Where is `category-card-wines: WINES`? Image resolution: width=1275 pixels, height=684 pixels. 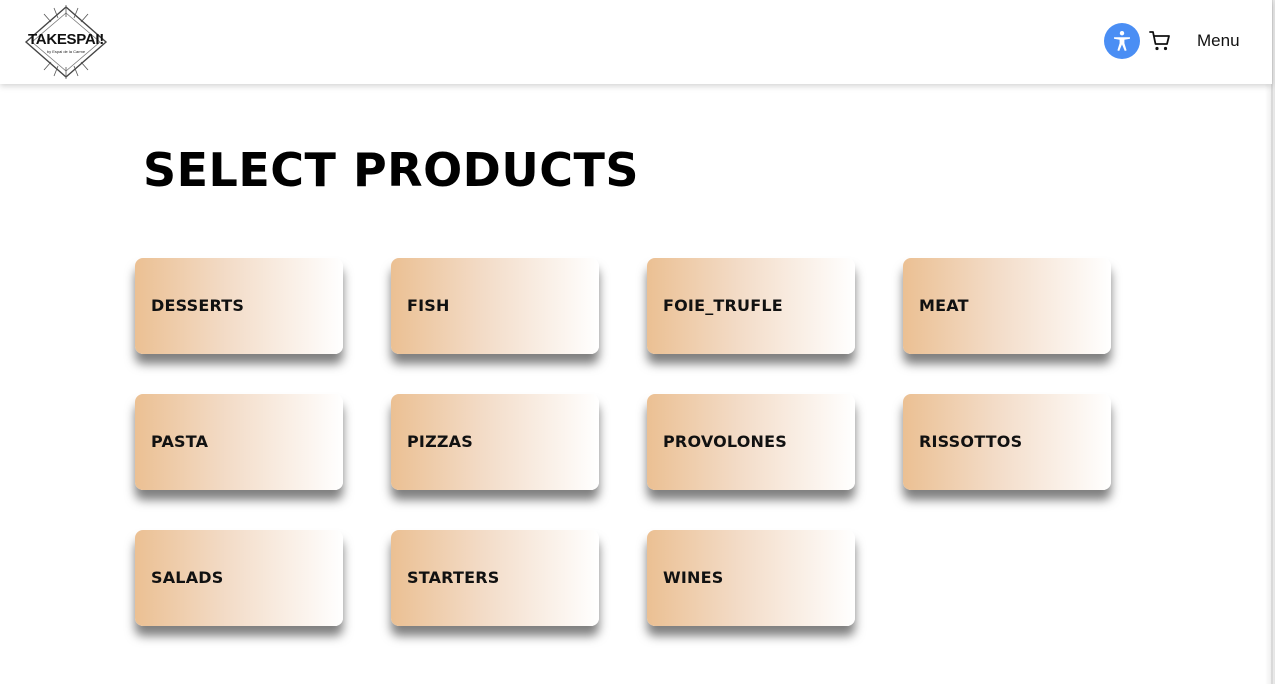 category-card-wines: WINES is located at coordinates (751, 578).